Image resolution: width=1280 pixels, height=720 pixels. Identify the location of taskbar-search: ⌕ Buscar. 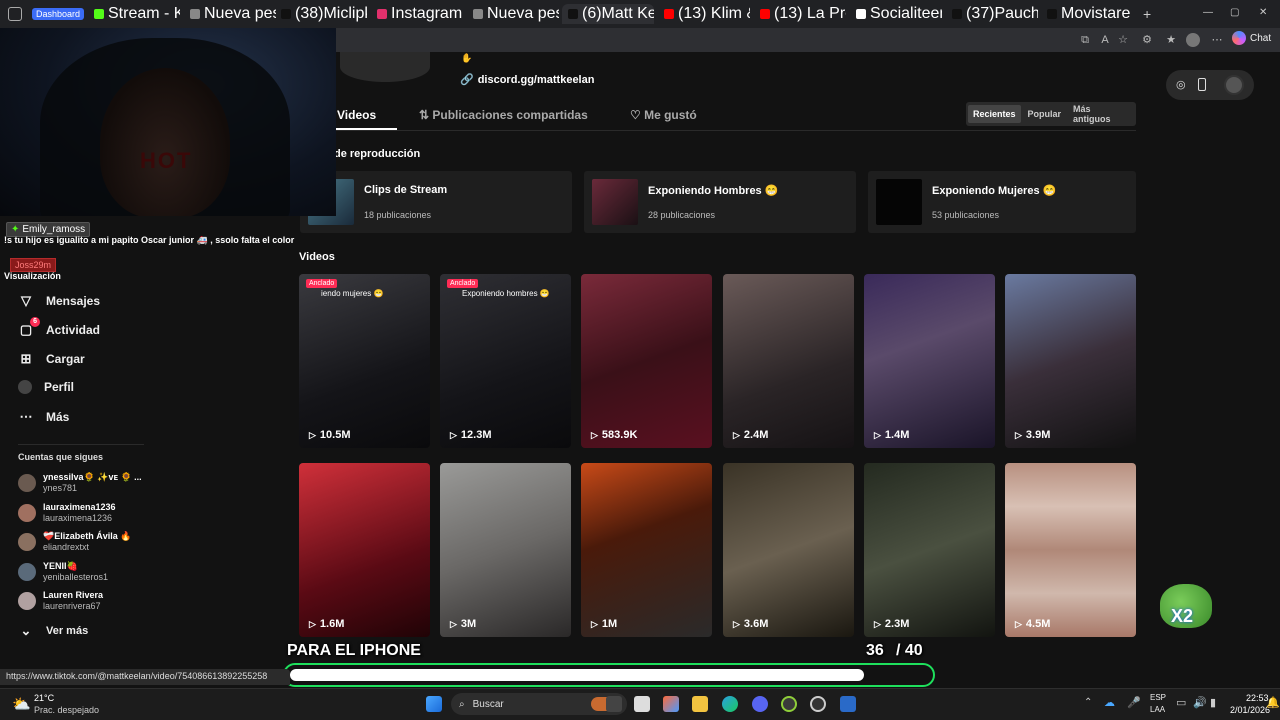
(539, 704).